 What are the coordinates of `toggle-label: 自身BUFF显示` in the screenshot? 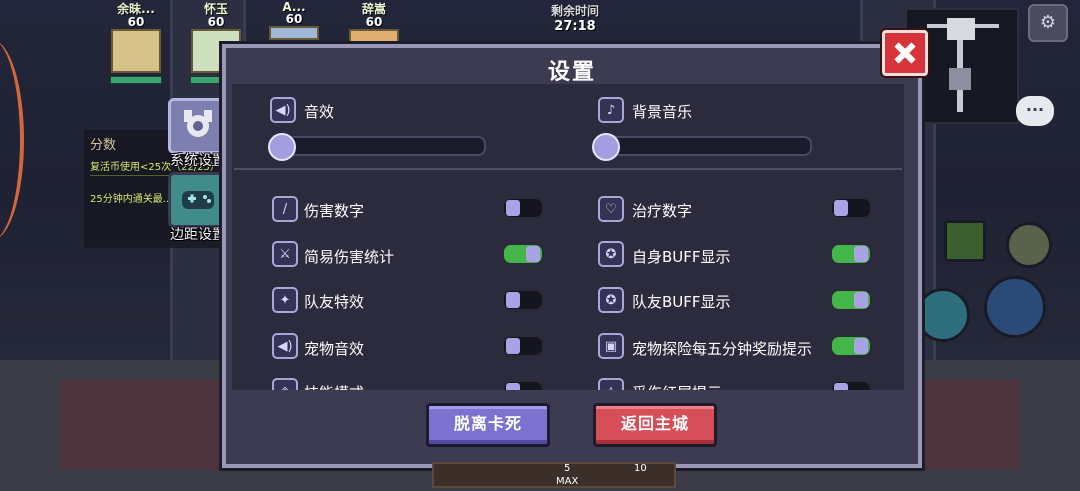 It's located at (681, 257).